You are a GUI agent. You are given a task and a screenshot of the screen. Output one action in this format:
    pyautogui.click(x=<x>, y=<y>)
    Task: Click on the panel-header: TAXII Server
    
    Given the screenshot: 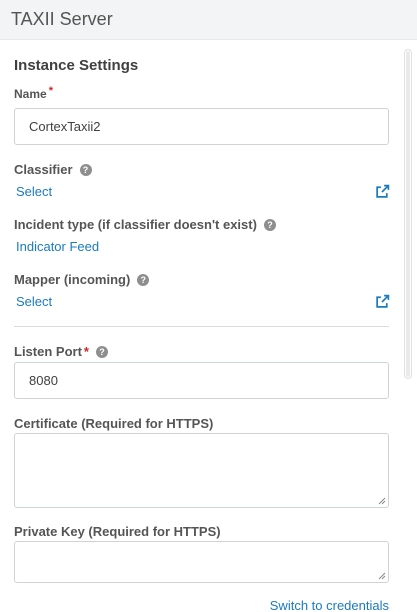 What is the action you would take?
    pyautogui.click(x=208, y=20)
    